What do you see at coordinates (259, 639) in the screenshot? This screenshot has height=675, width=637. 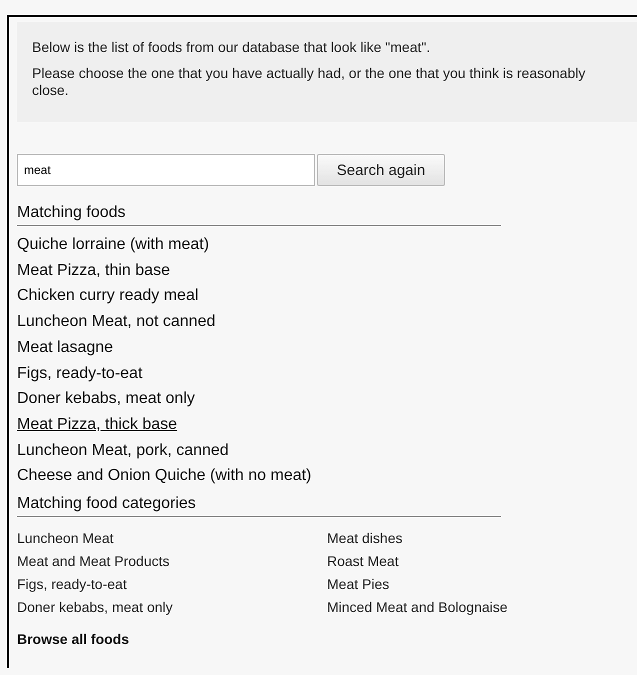 I see `browse-link: Browse all foods` at bounding box center [259, 639].